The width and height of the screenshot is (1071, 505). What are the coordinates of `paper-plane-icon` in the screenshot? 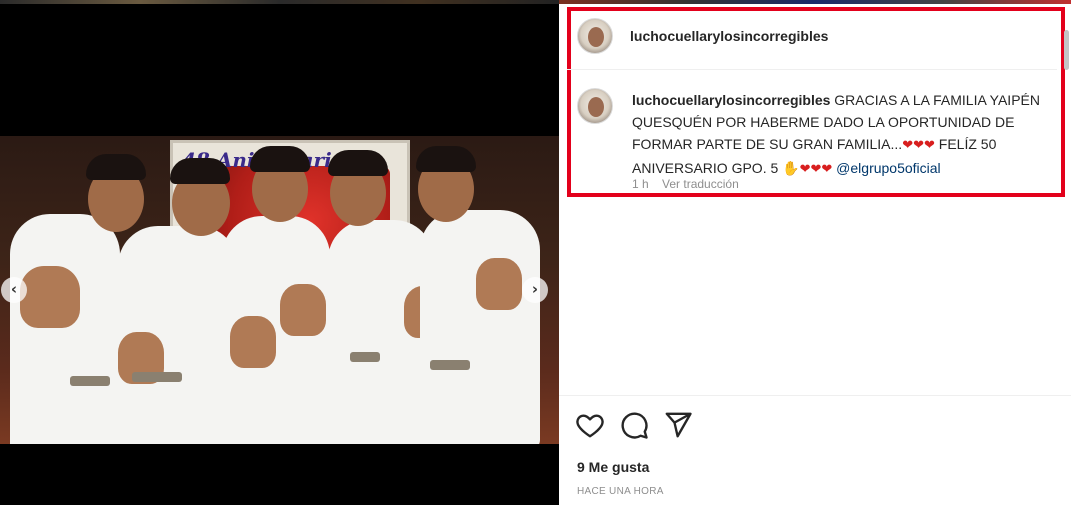 It's located at (678, 425).